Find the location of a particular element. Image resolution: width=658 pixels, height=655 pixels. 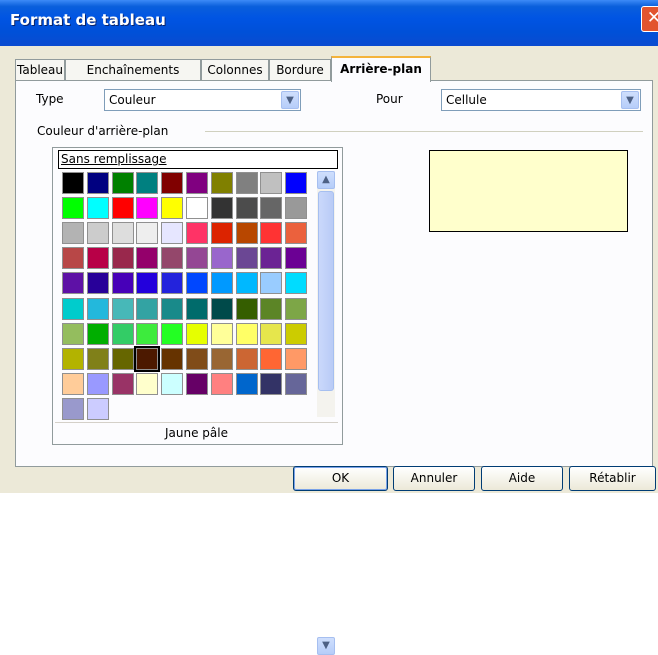

scroll-thumb is located at coordinates (326, 291).